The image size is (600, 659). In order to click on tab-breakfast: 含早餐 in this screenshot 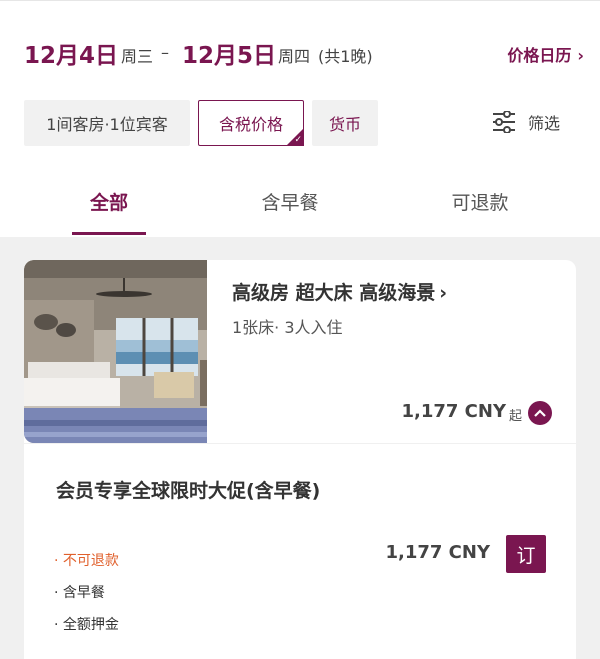, I will do `click(290, 201)`.